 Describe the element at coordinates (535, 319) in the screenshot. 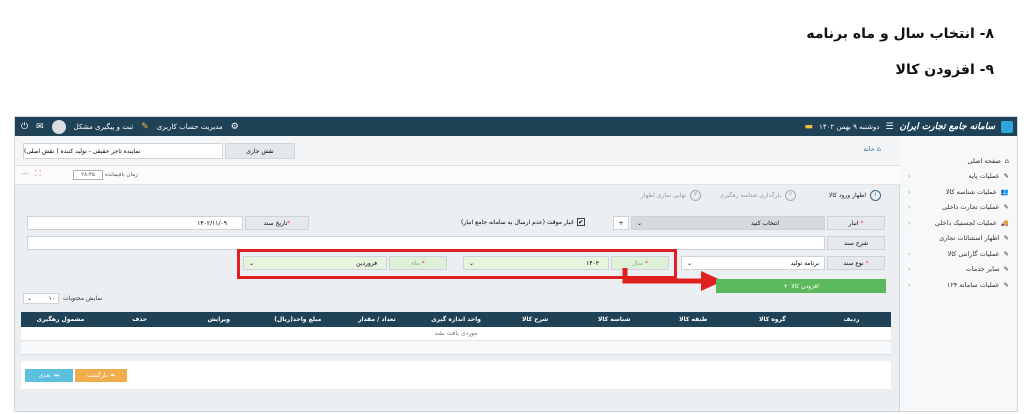

I see `column-header: شرح کالا` at that location.